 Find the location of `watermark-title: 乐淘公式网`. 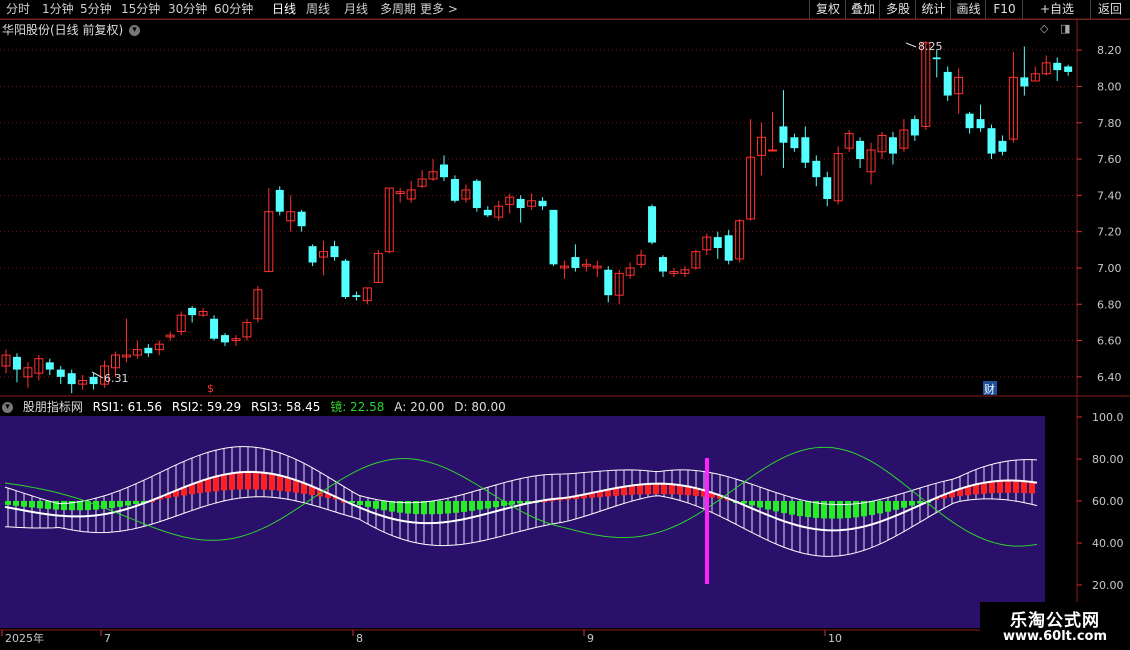

watermark-title: 乐淘公式网 is located at coordinates (1055, 621).